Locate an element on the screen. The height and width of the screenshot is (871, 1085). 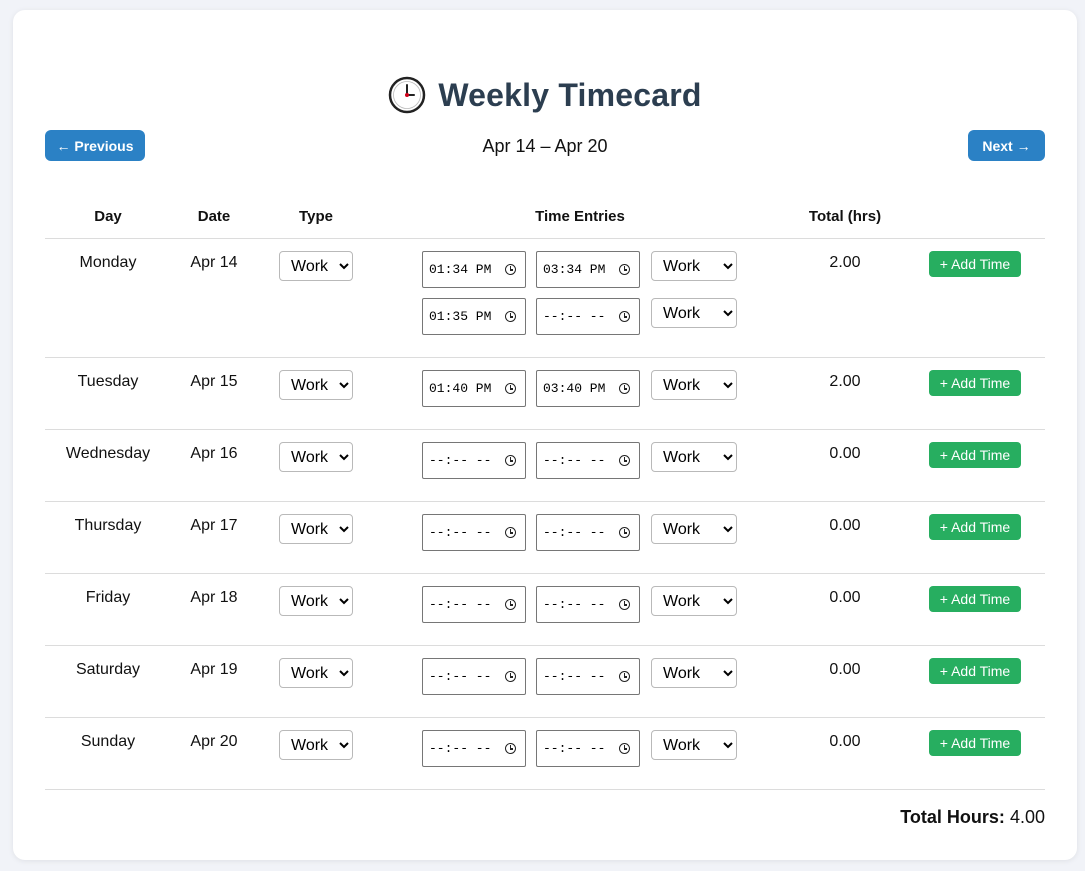
day-label: Monday is located at coordinates (108, 262).